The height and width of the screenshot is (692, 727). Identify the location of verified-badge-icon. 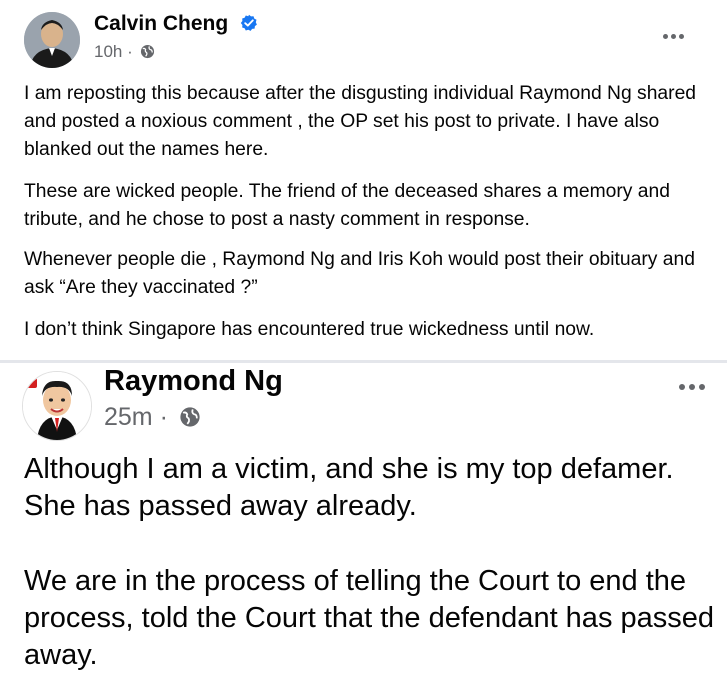
(248, 22).